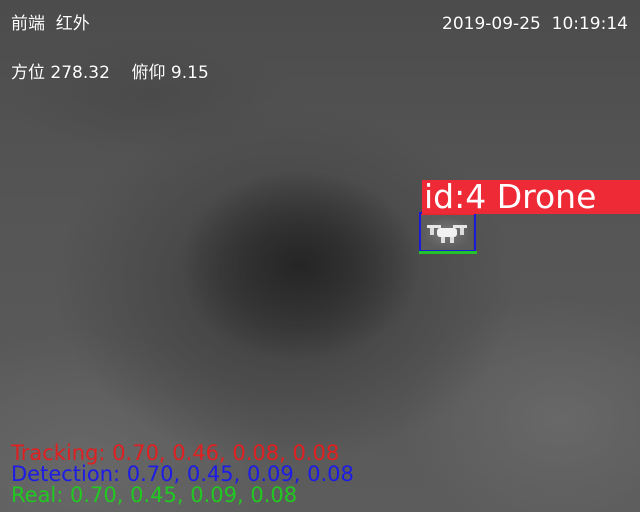 This screenshot has height=512, width=640. Describe the element at coordinates (110, 73) in the screenshot. I see `azimuth-pitch-readout: 方位 278.32 俯仰 9.15` at that location.